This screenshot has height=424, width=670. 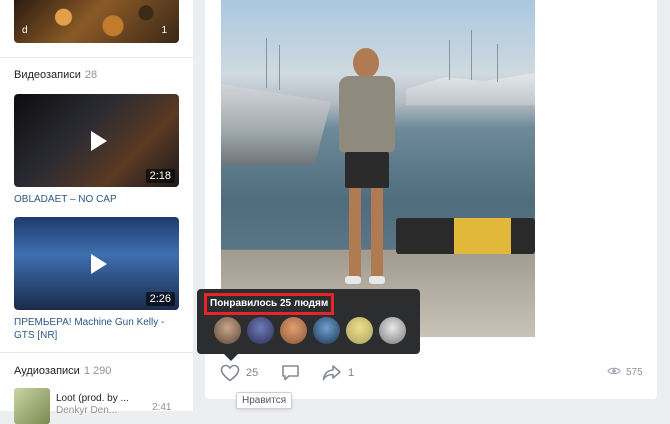 I want to click on video-thumbnail: 2:26, so click(x=96, y=263).